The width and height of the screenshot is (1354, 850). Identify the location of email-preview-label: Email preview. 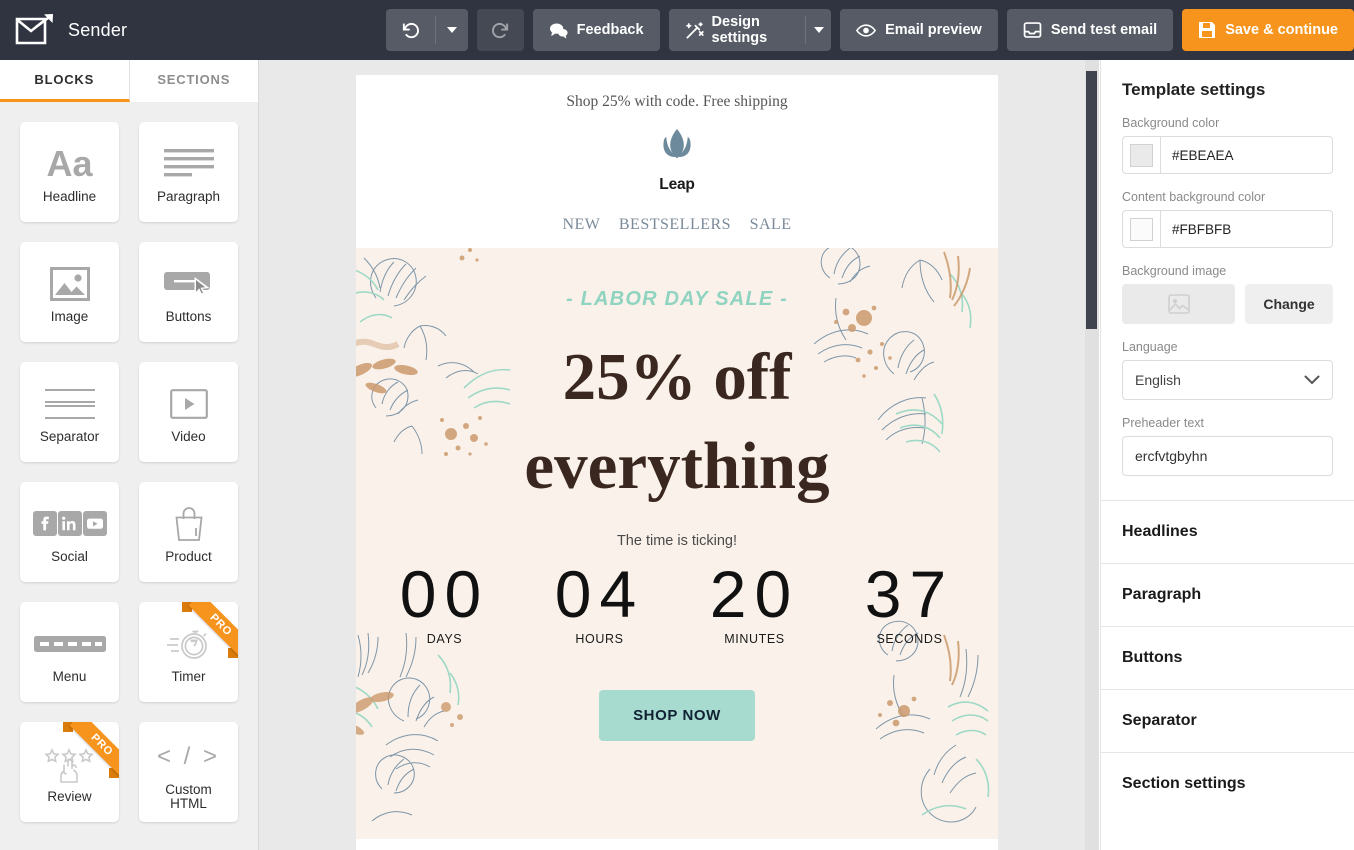
(933, 30).